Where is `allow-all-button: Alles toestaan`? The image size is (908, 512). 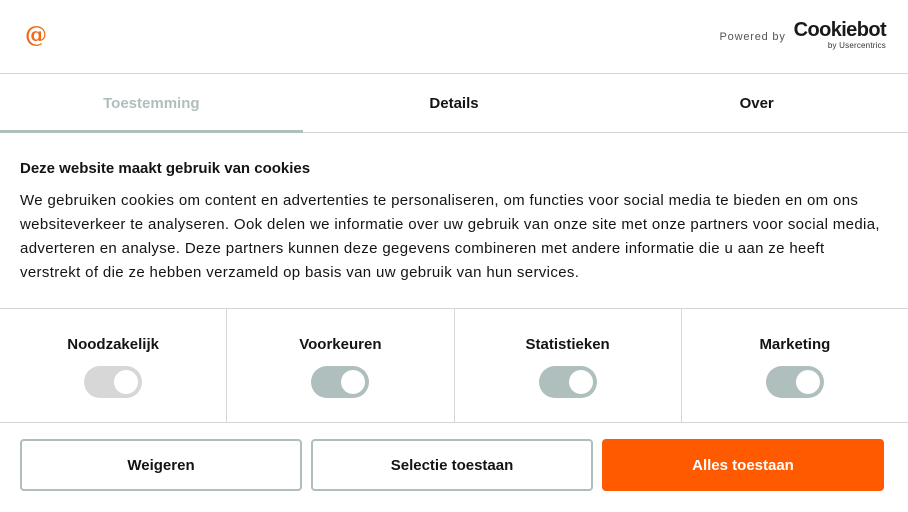
allow-all-button: Alles toestaan is located at coordinates (743, 465).